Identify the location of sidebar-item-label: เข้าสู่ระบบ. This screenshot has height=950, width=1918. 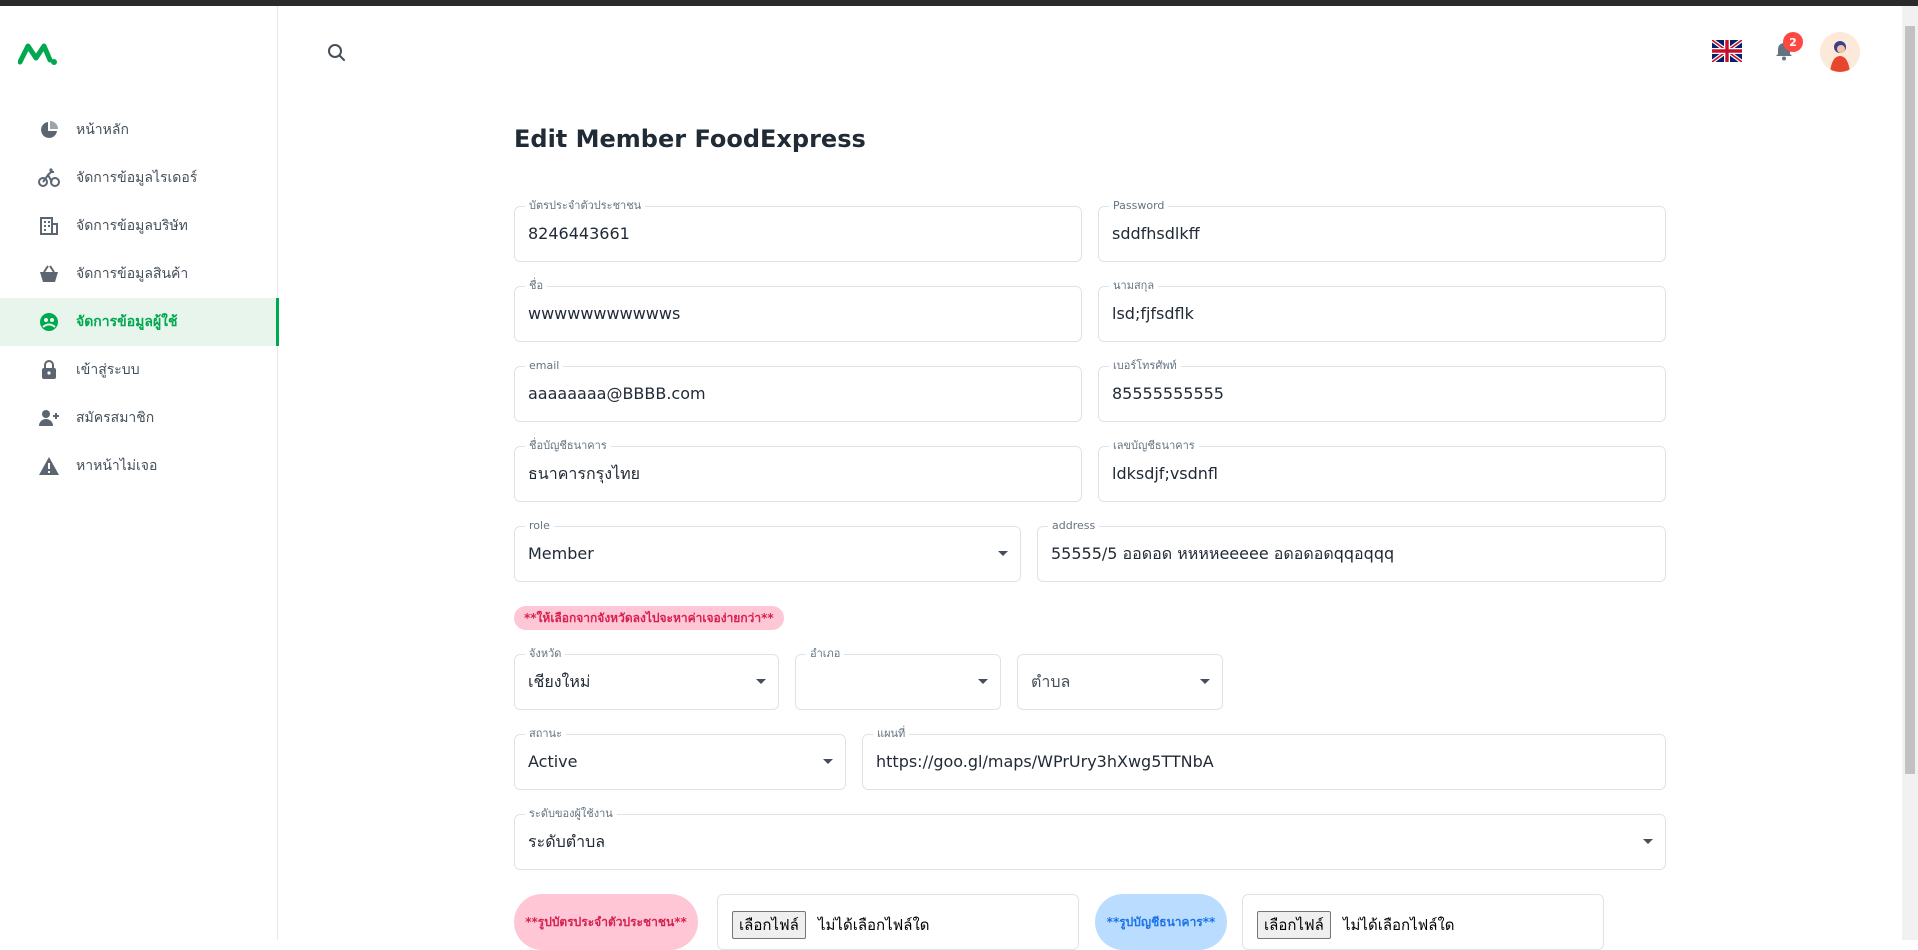
(108, 370).